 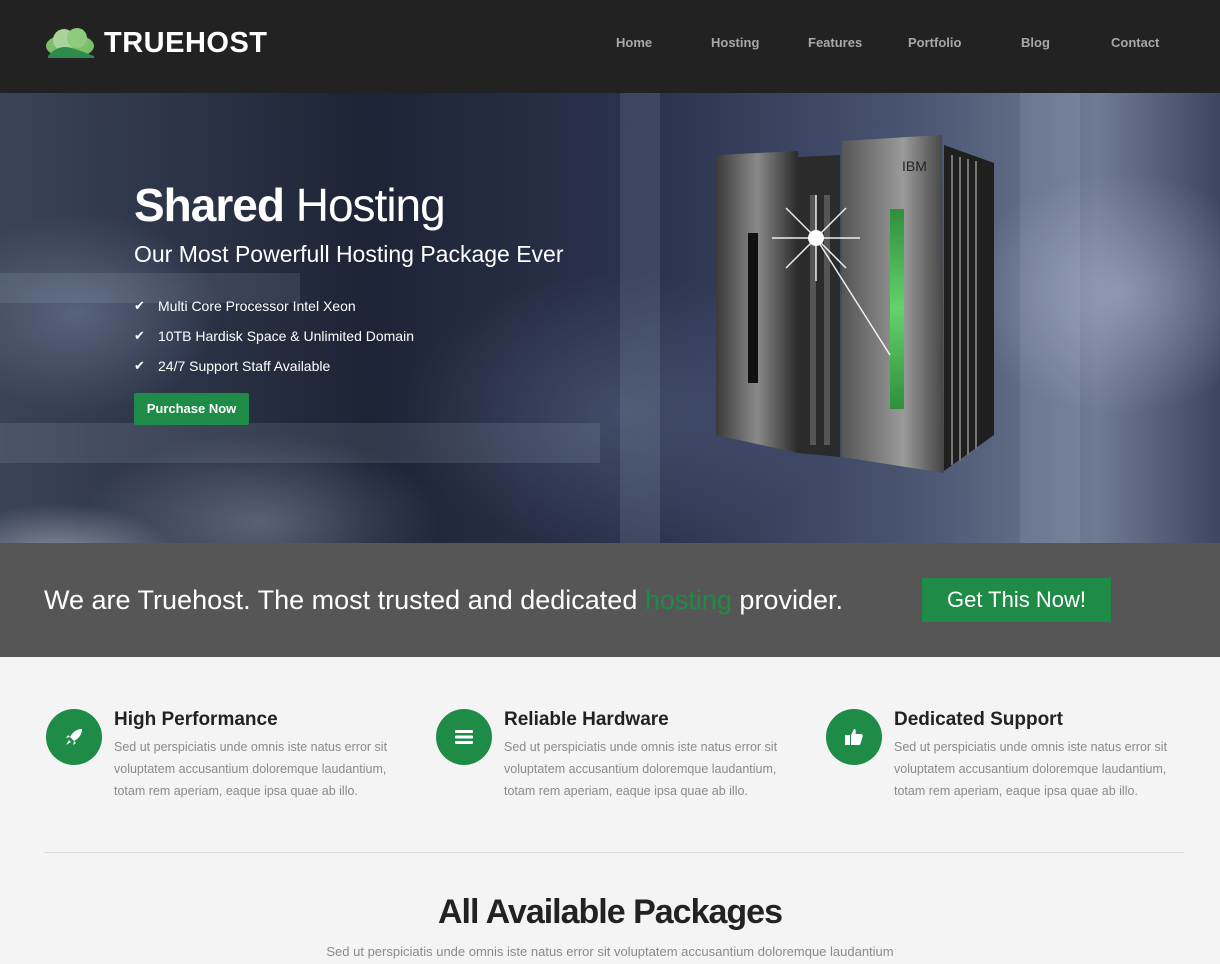 I want to click on cta-text-after: provider., so click(x=787, y=600).